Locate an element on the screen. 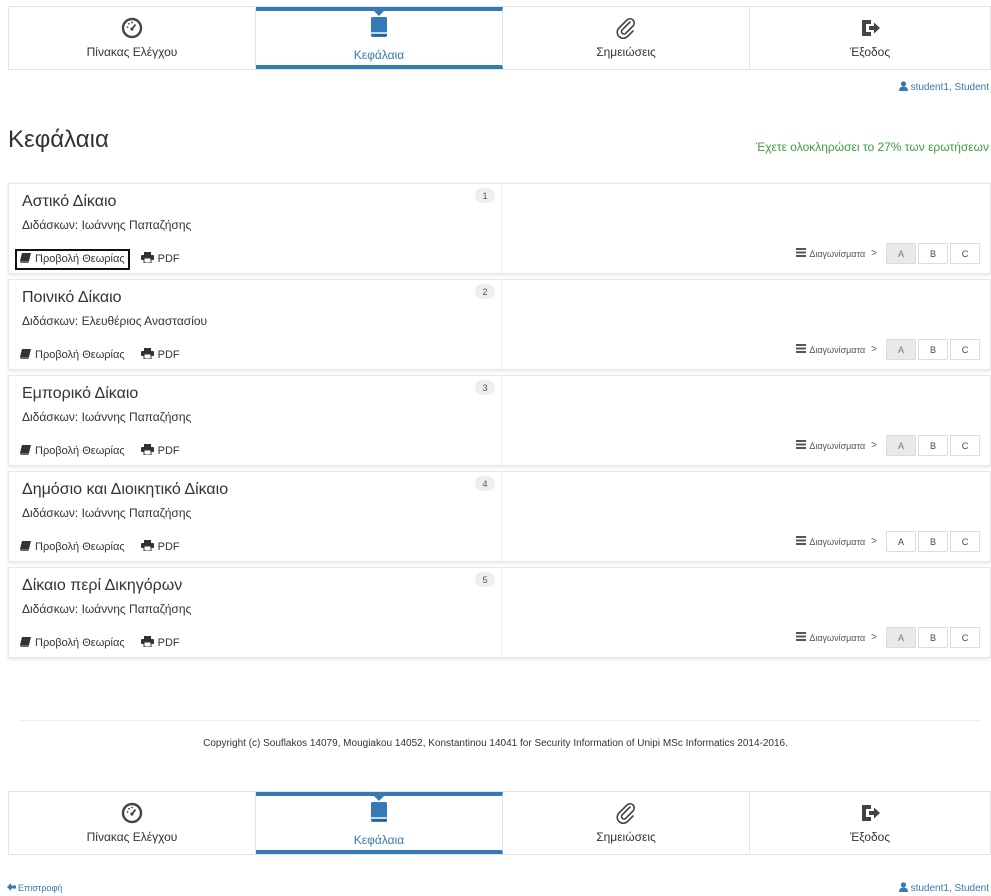 Image resolution: width=991 pixels, height=896 pixels. sign-out-icon is located at coordinates (870, 813).